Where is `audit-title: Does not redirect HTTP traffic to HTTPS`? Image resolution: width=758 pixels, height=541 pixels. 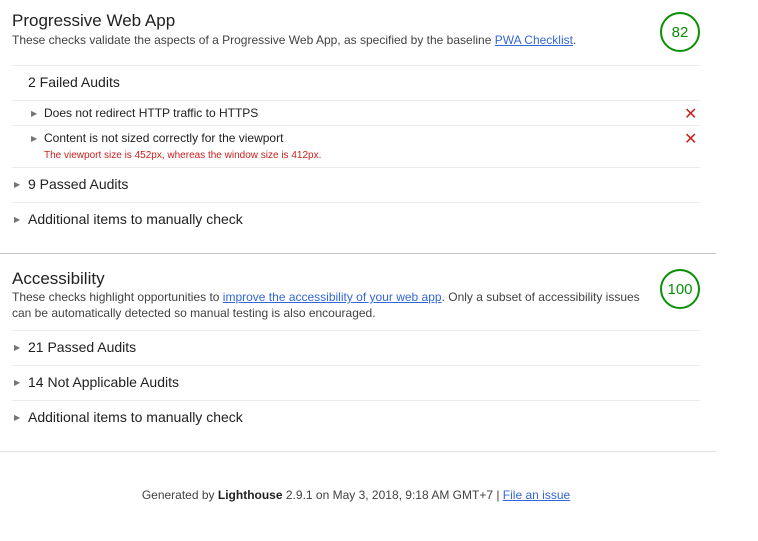
audit-title: Does not redirect HTTP traffic to HTTPS is located at coordinates (151, 113).